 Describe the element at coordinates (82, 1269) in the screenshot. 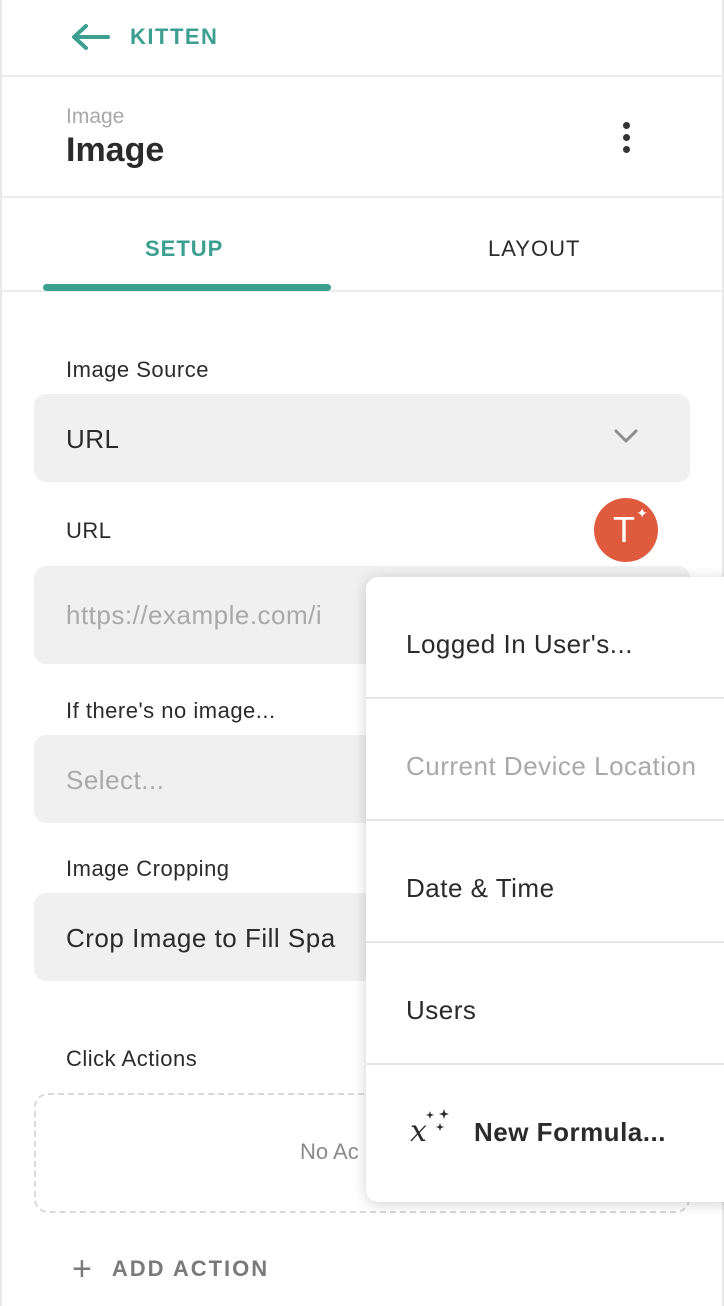

I see `plus-icon: +` at that location.